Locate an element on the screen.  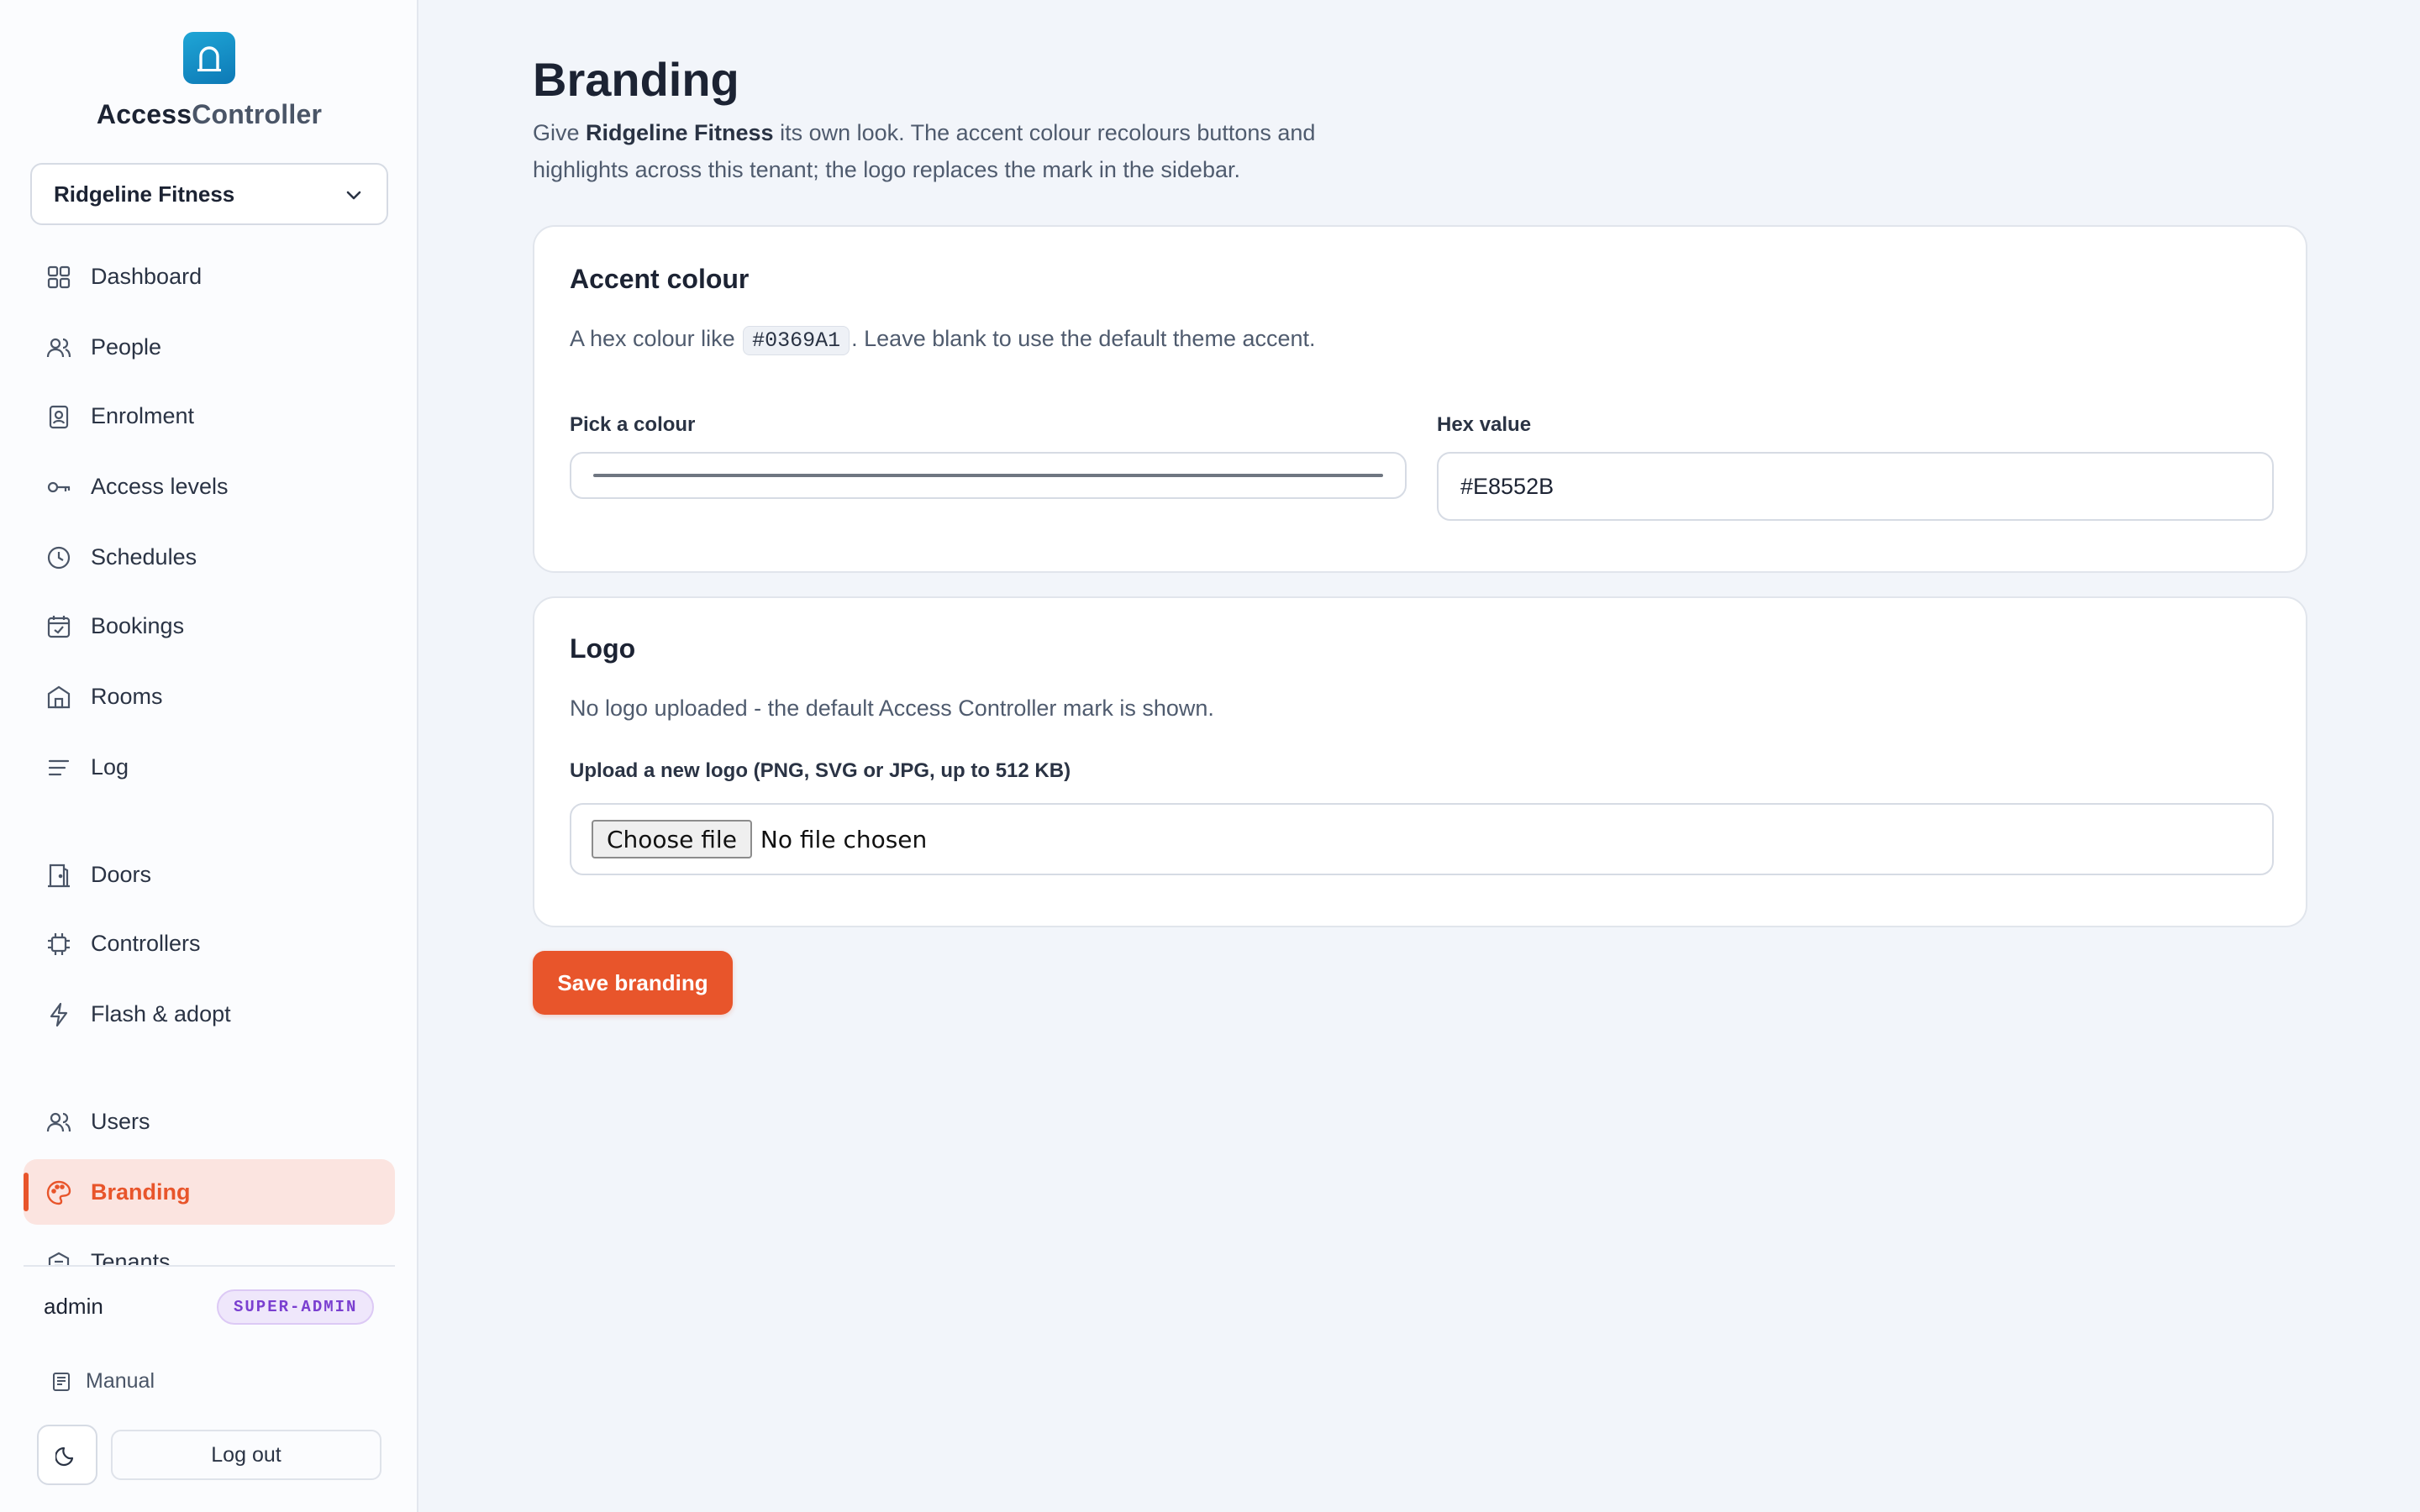
current-user: admin is located at coordinates (73, 1306).